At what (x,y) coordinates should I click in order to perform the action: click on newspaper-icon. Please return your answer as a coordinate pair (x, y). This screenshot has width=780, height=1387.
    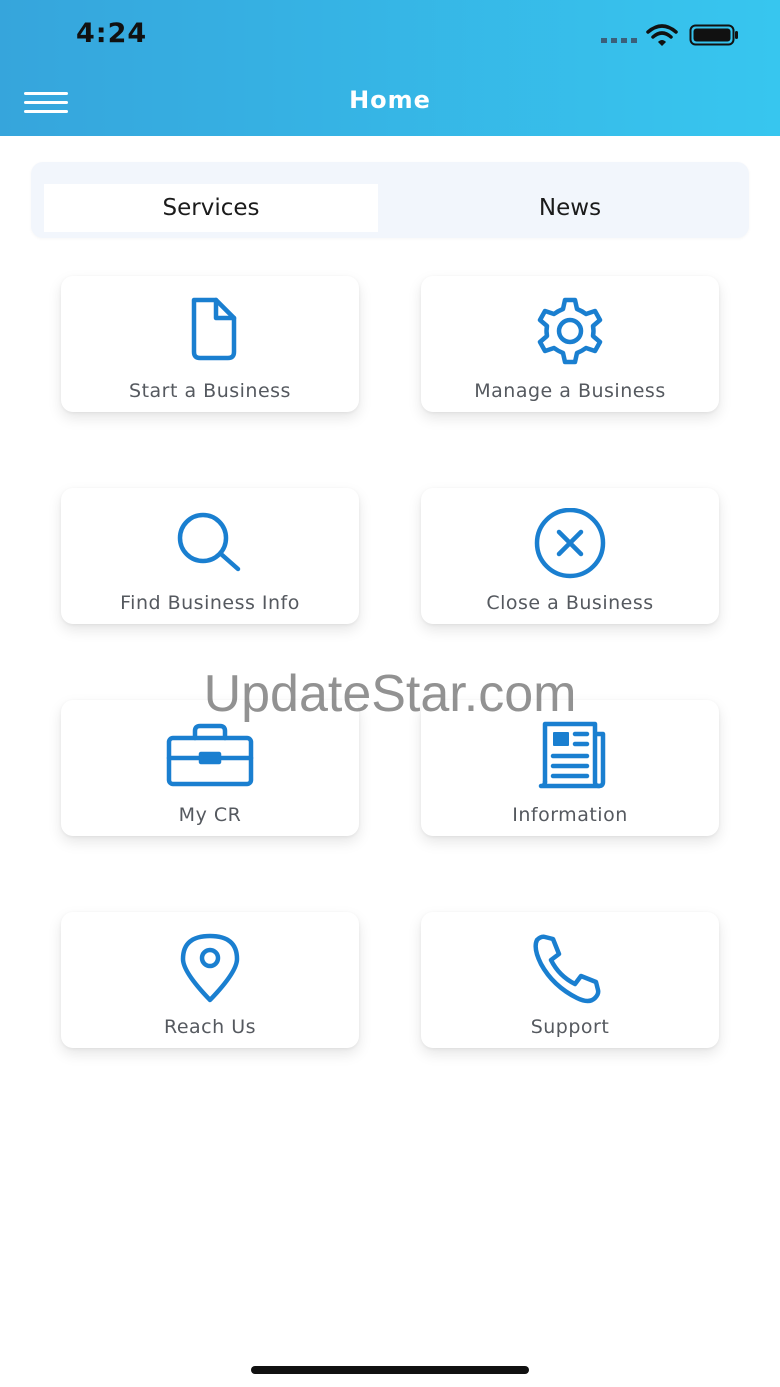
    Looking at the image, I should click on (572, 755).